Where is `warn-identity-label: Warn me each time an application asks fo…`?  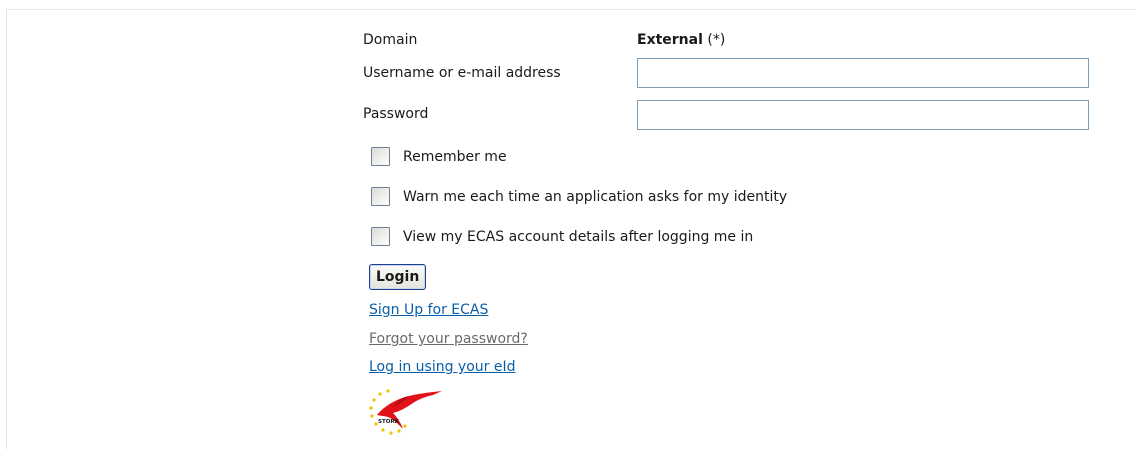
warn-identity-label: Warn me each time an application asks fo… is located at coordinates (595, 197).